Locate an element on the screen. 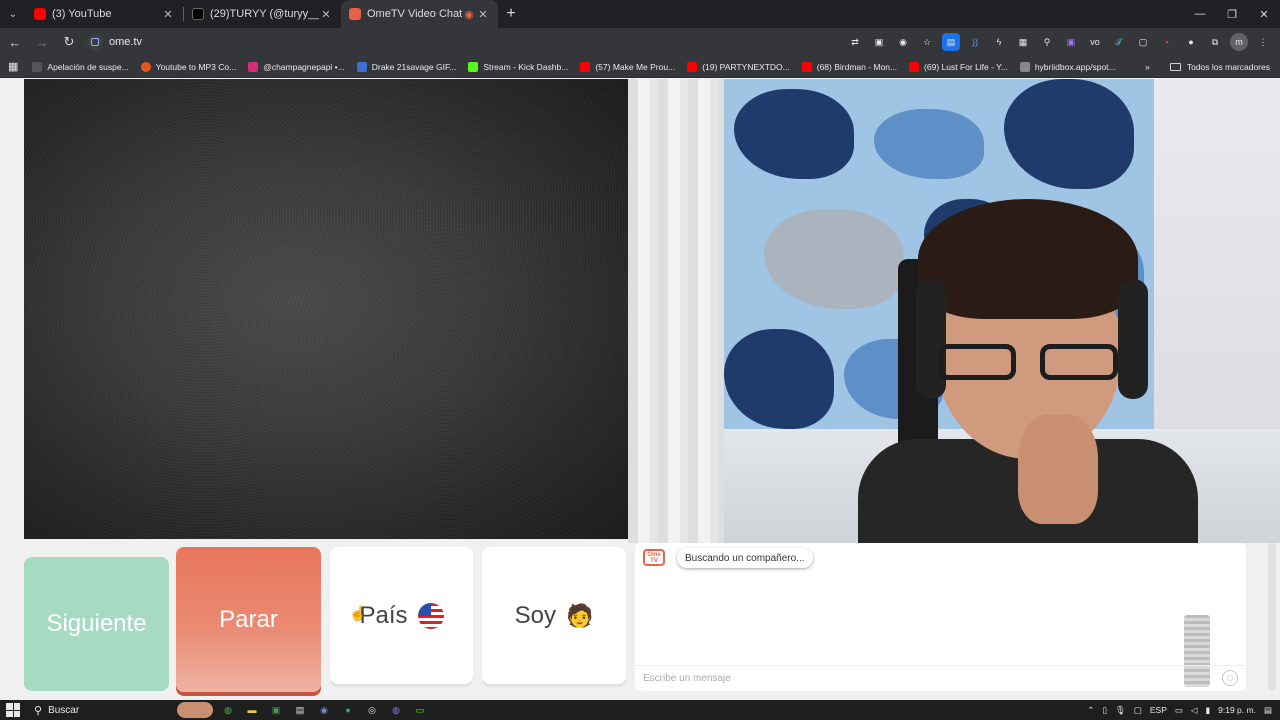  address-text: ome.tv is located at coordinates (126, 42).